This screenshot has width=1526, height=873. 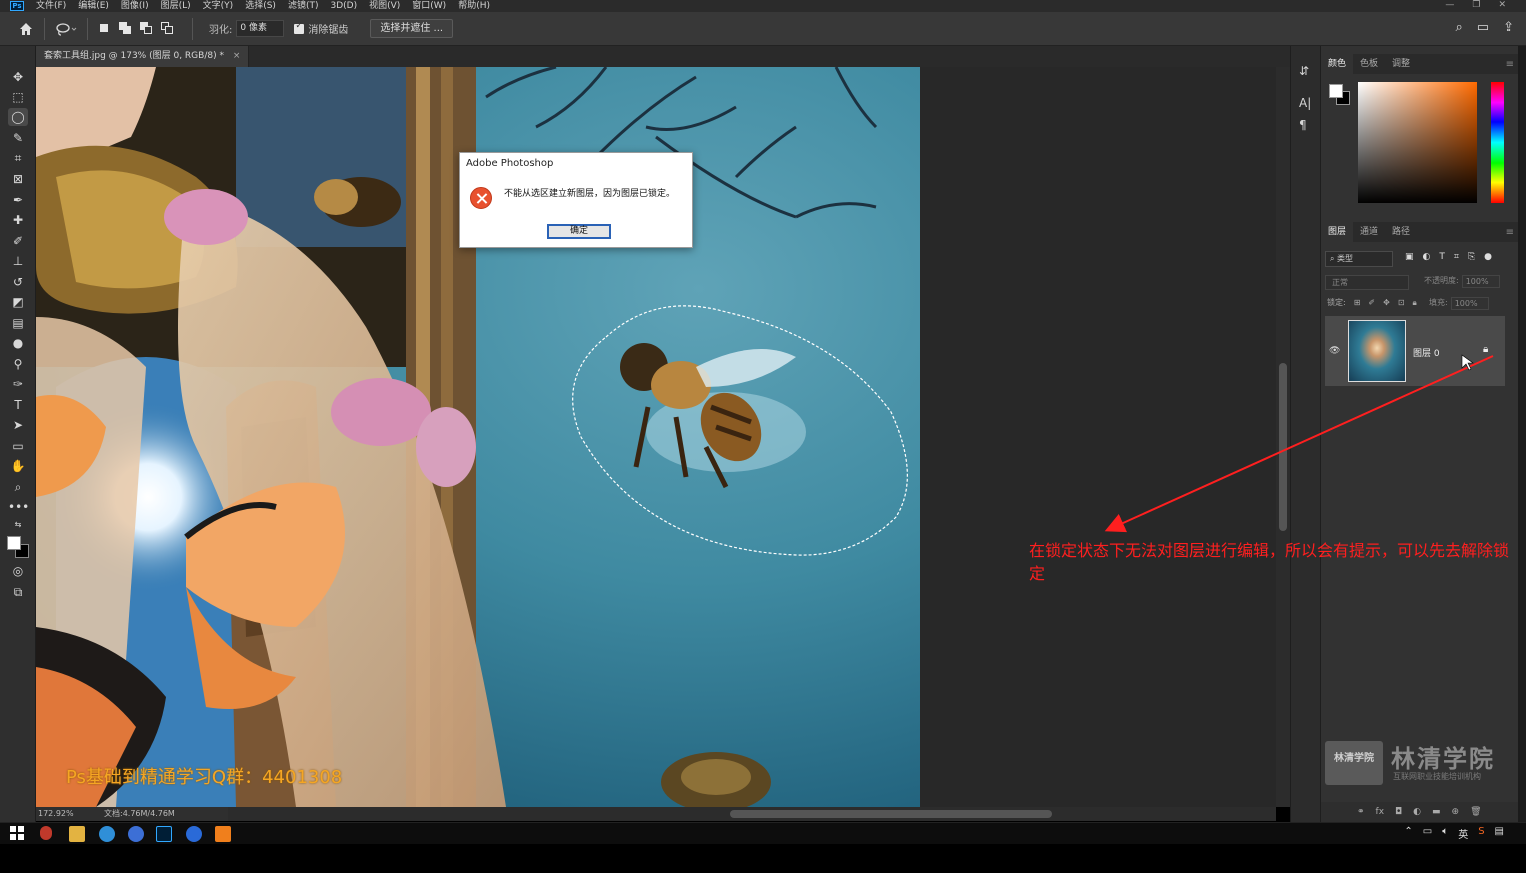 I want to click on app-icon, so click(x=136, y=834).